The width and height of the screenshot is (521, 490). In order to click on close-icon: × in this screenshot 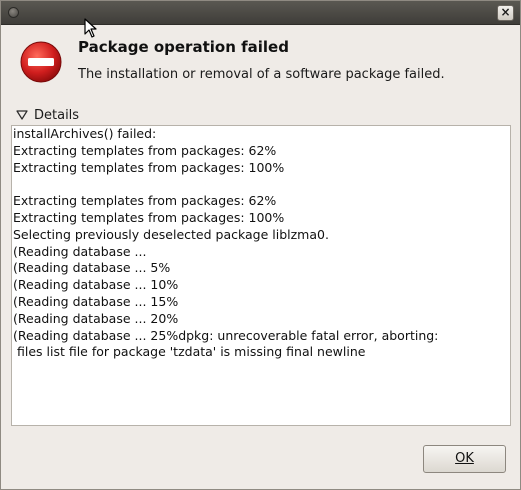, I will do `click(505, 12)`.